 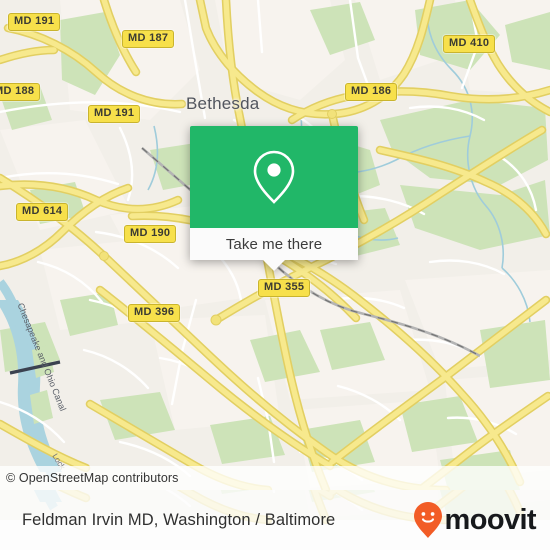 I want to click on road-shield-md-187: MD 187, so click(x=148, y=39).